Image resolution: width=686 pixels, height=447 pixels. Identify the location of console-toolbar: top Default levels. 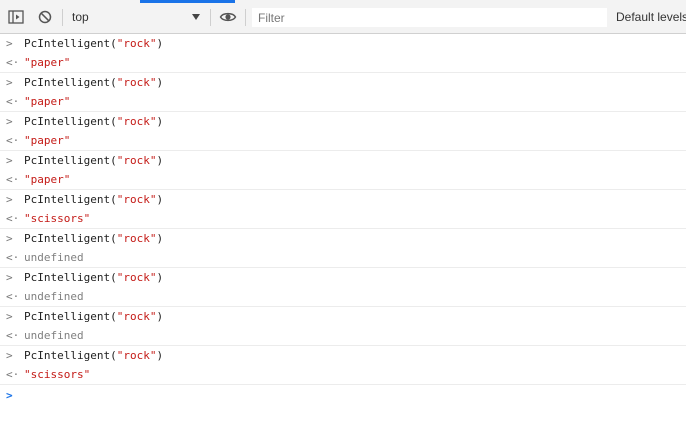
(343, 17).